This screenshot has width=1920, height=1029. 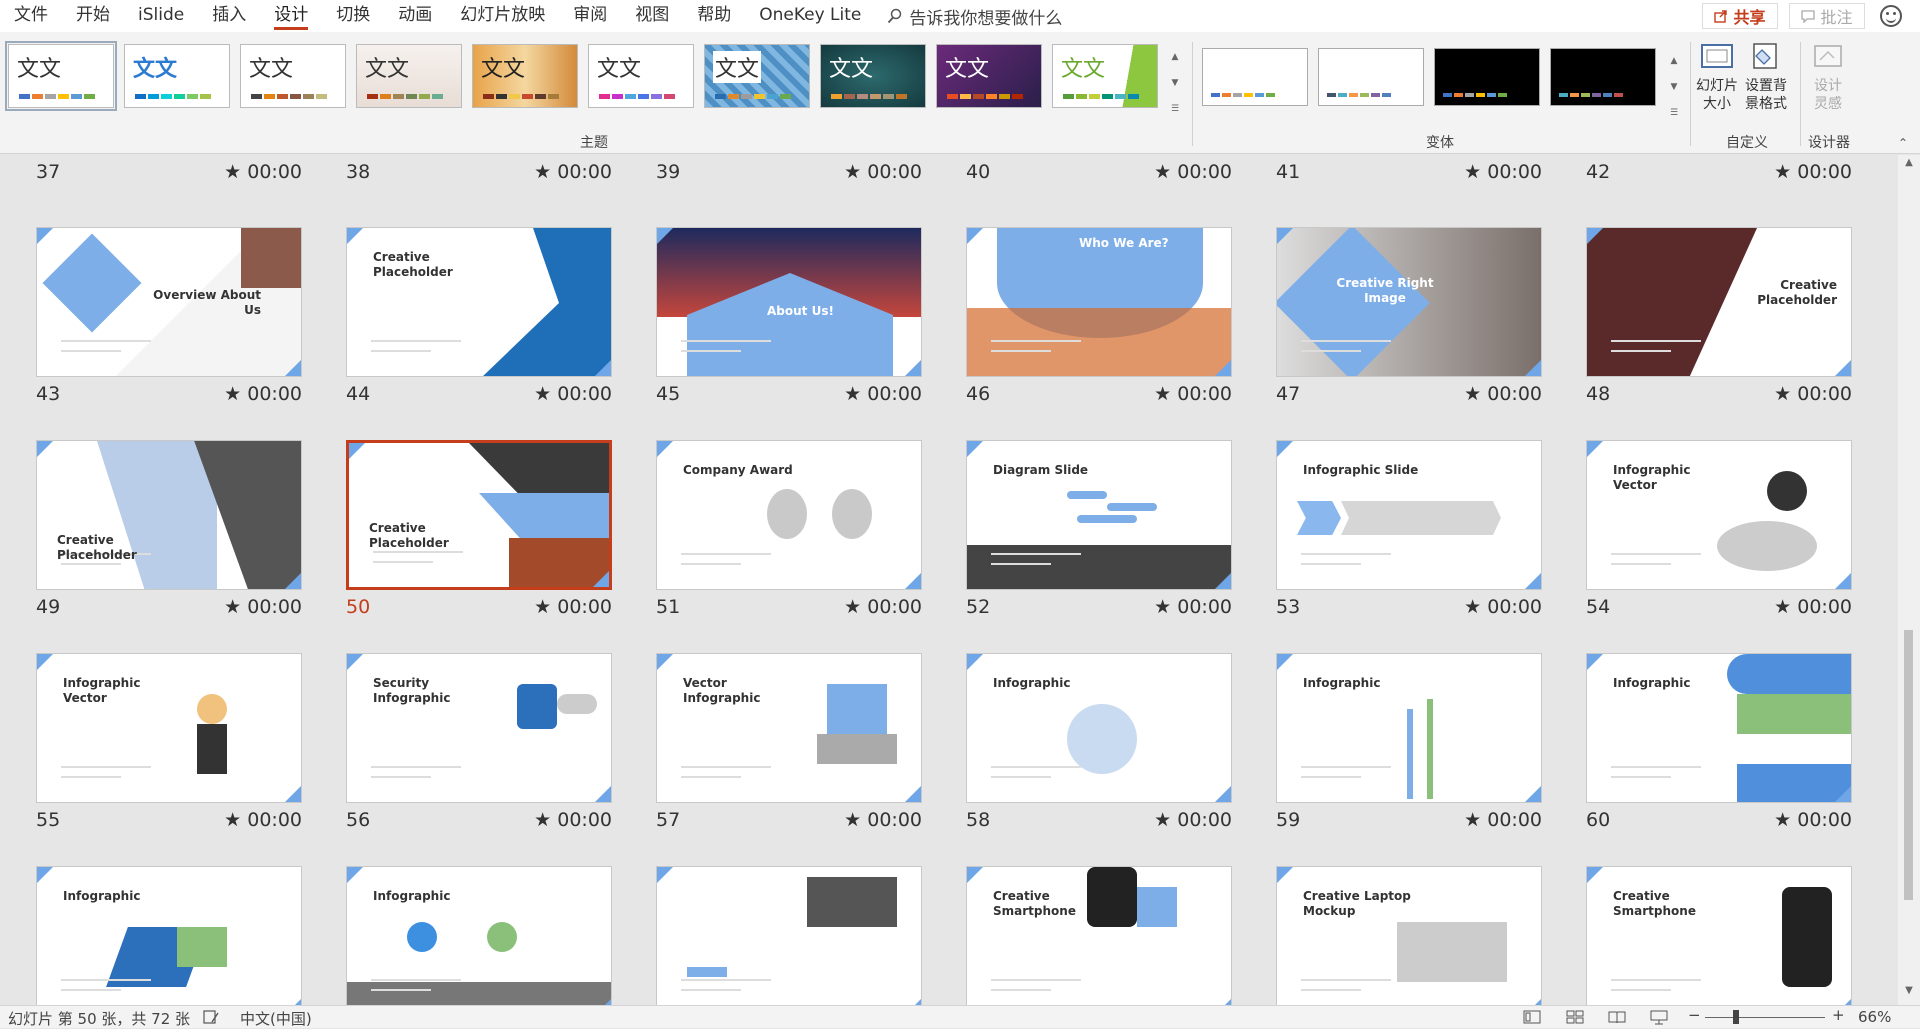 What do you see at coordinates (1532, 1017) in the screenshot?
I see `normal-view-icon` at bounding box center [1532, 1017].